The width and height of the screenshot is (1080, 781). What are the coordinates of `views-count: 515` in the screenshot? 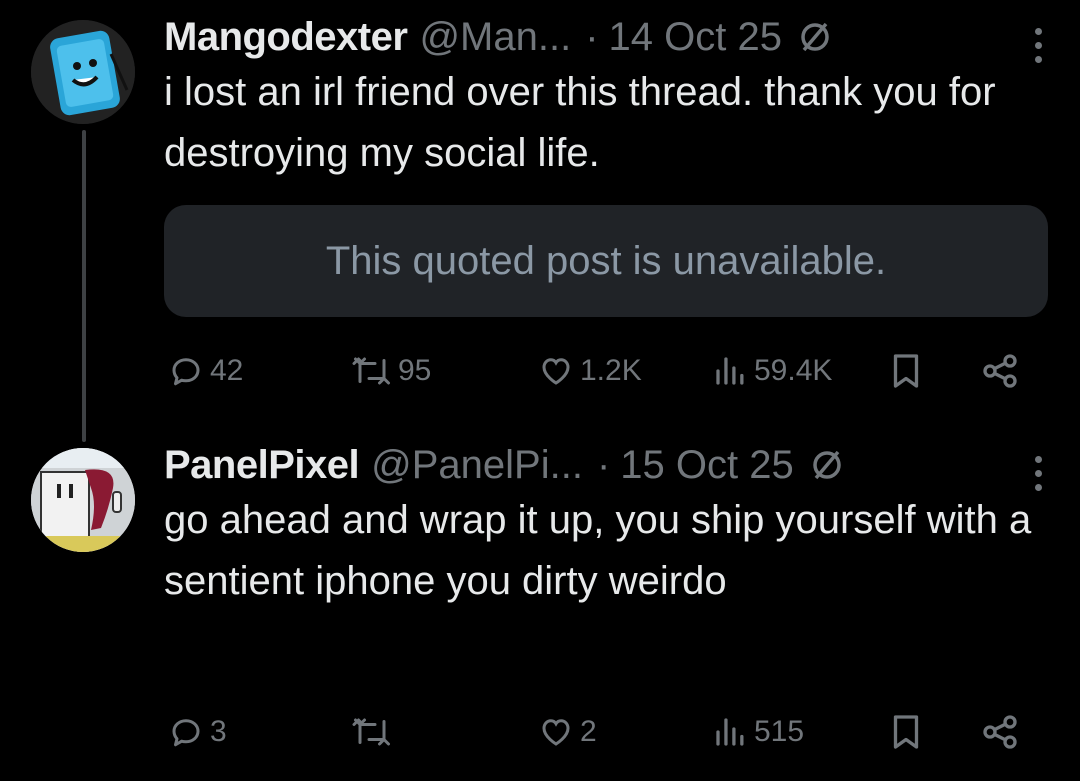 It's located at (779, 731).